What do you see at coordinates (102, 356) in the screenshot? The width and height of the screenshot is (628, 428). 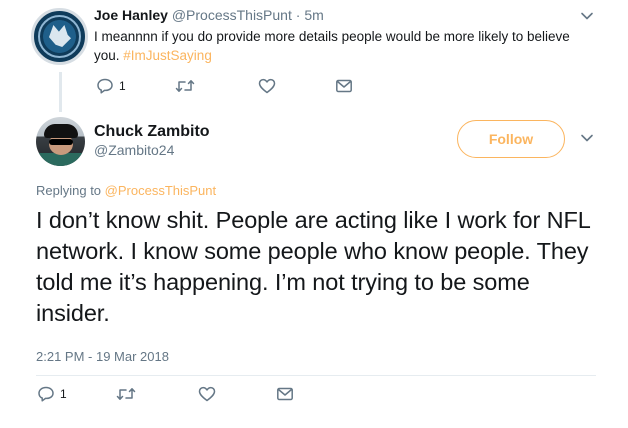 I see `tweet-timestamp: 2:21 PM - 19 Mar 2018` at bounding box center [102, 356].